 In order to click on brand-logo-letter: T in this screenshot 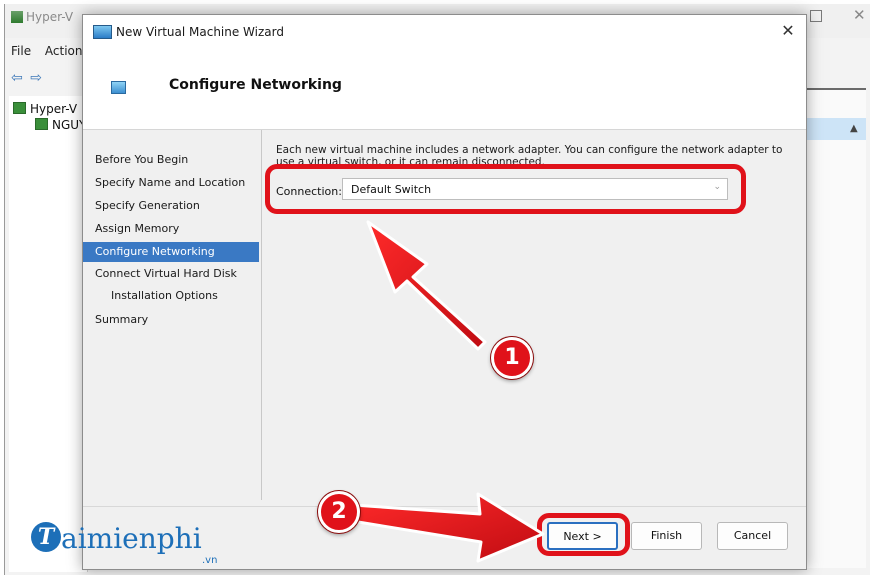, I will do `click(46, 537)`.